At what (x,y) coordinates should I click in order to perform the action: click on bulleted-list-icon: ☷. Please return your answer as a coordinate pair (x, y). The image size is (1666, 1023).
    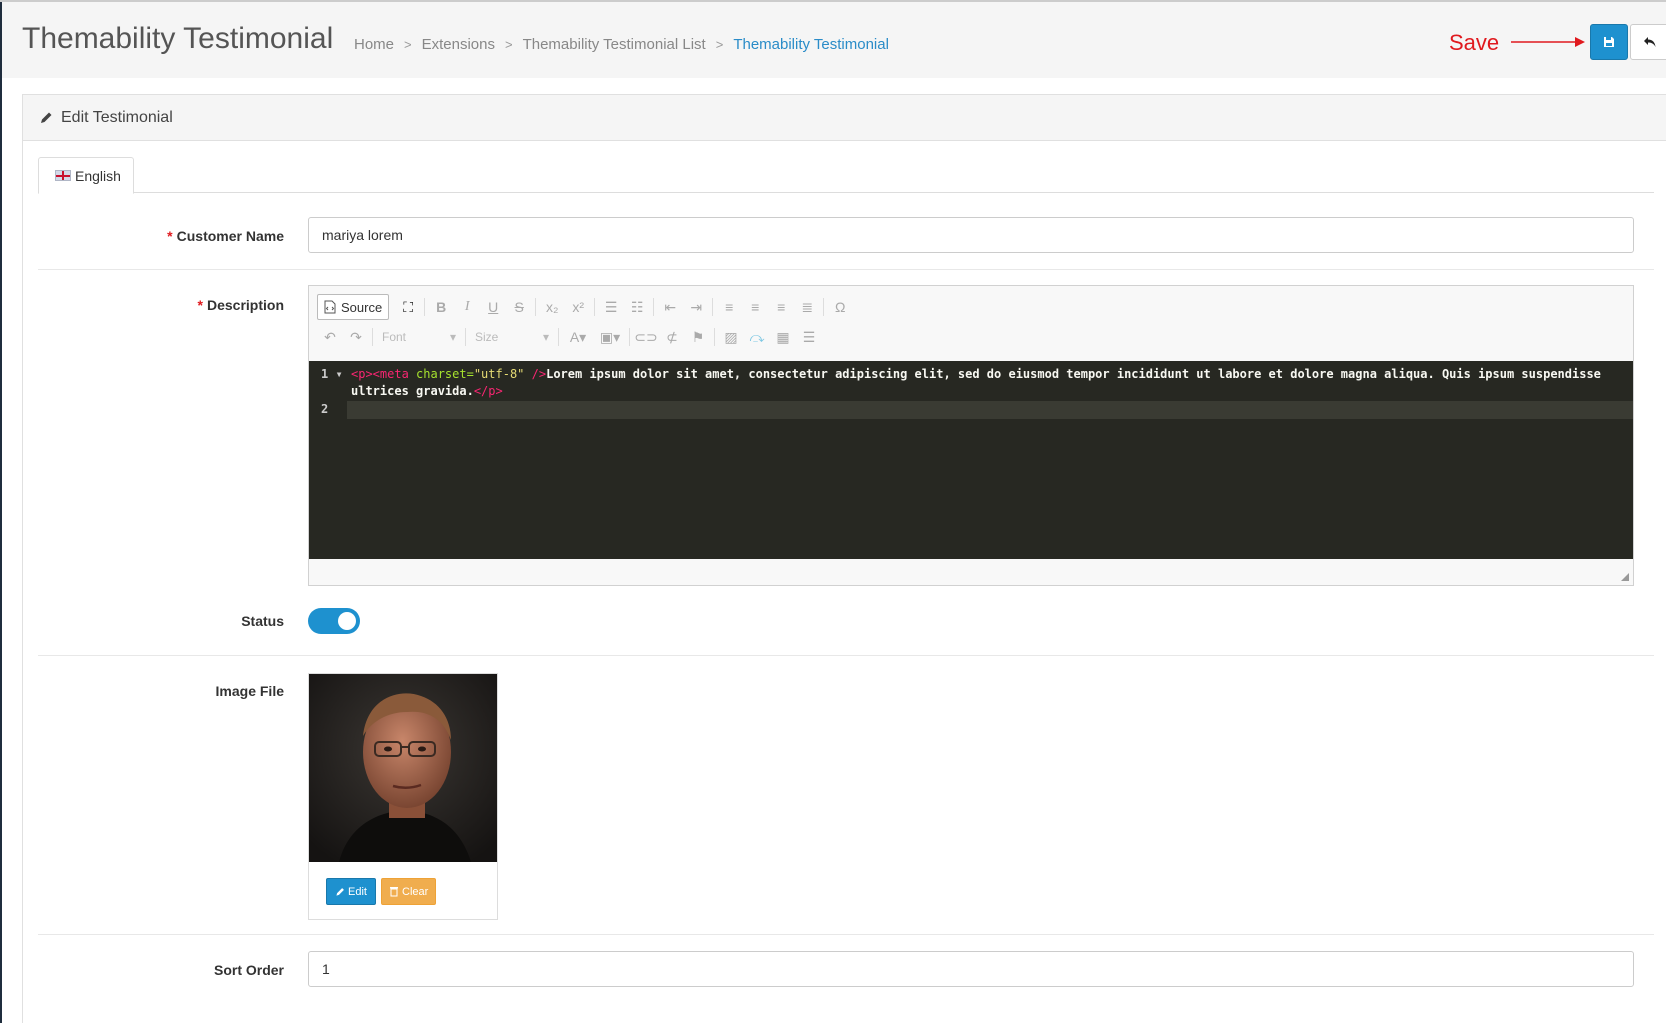
    Looking at the image, I should click on (637, 307).